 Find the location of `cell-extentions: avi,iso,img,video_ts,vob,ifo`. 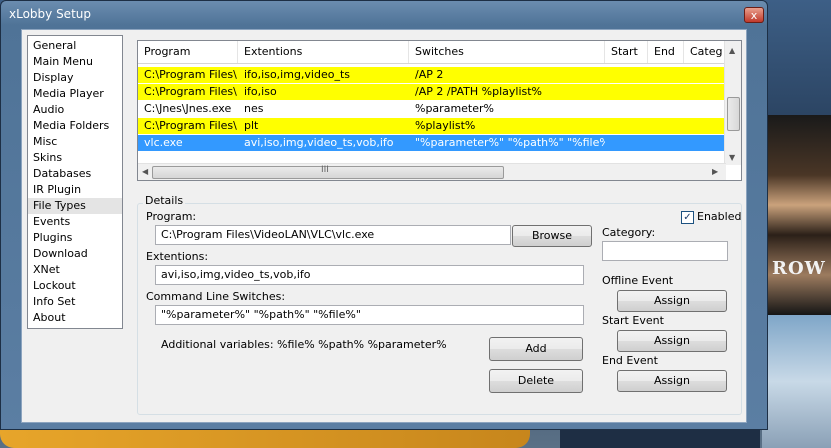

cell-extentions: avi,iso,img,video_ts,vob,ifo is located at coordinates (319, 142).